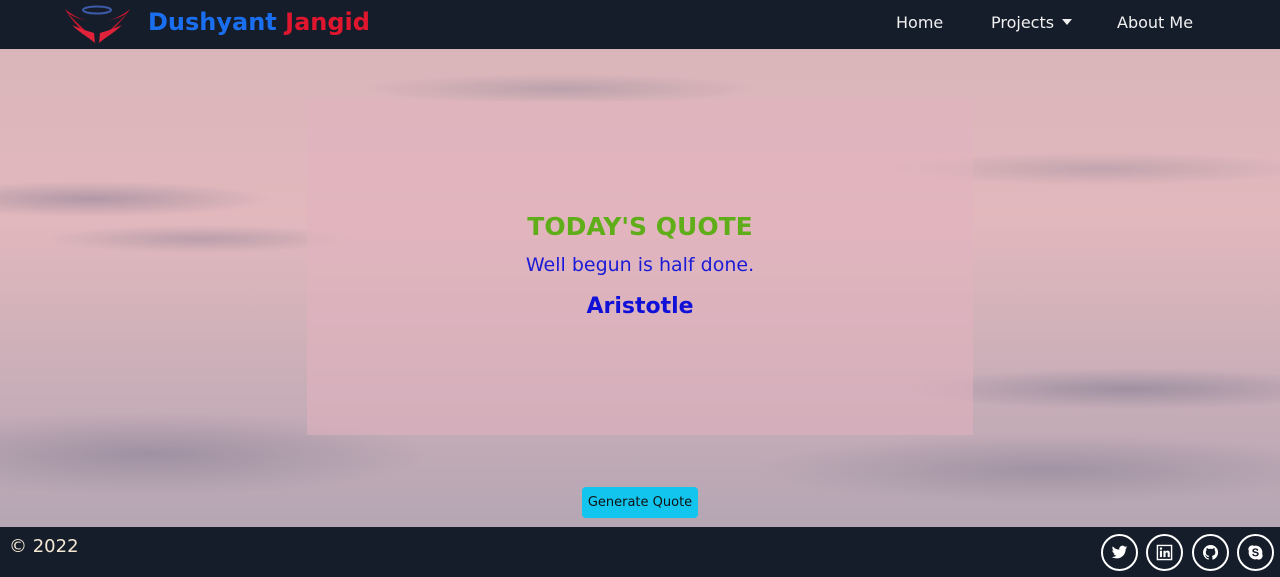 The image size is (1280, 577). Describe the element at coordinates (97, 24) in the screenshot. I see `winged-halo-logo-icon` at that location.